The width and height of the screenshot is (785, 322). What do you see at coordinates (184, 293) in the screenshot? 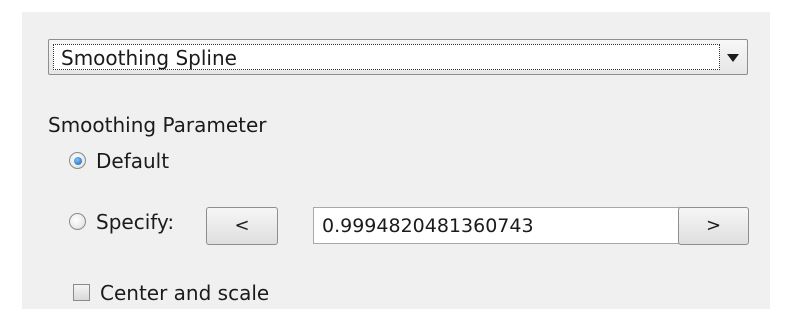
I see `center-and-scale-label: Center and scale` at bounding box center [184, 293].